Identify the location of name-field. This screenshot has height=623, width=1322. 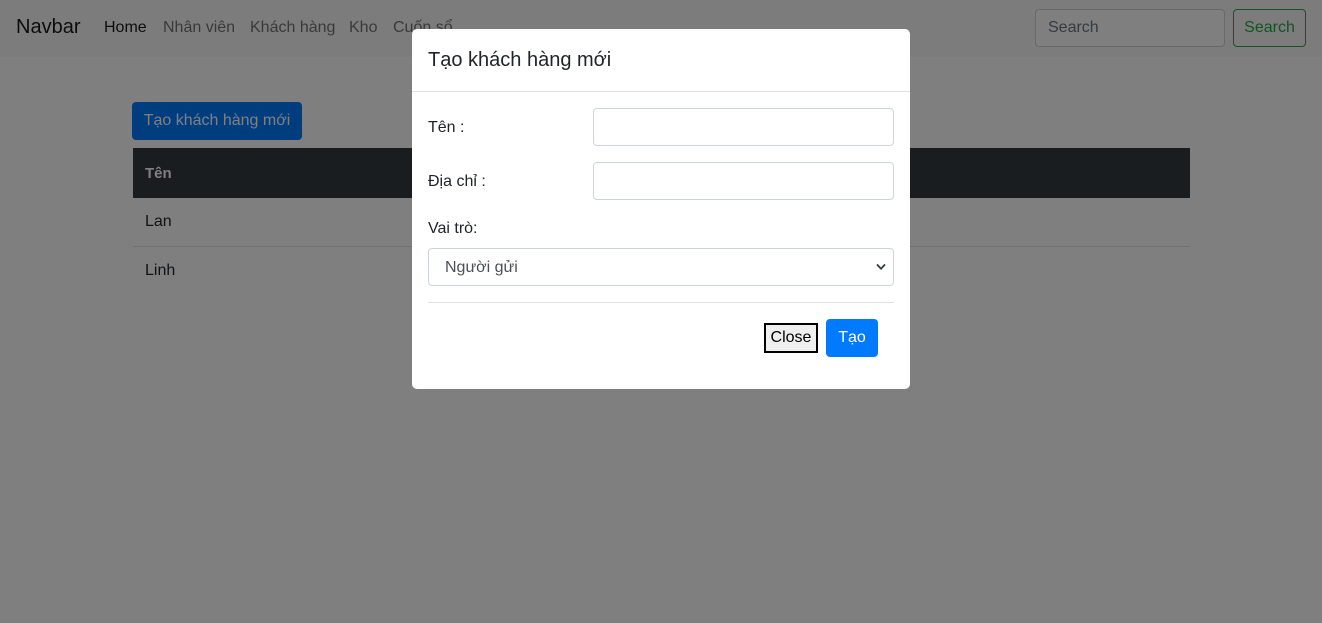
(743, 127).